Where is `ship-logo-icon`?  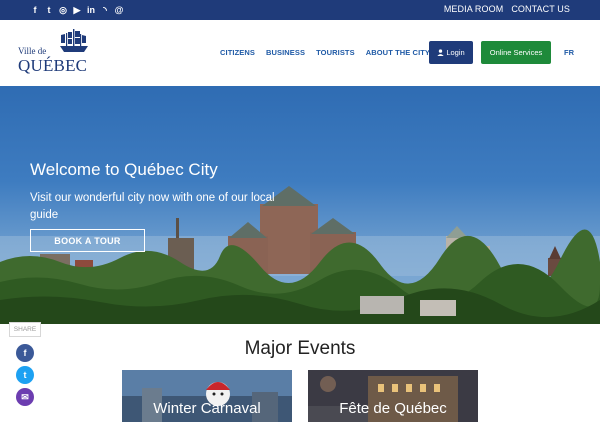 ship-logo-icon is located at coordinates (74, 40).